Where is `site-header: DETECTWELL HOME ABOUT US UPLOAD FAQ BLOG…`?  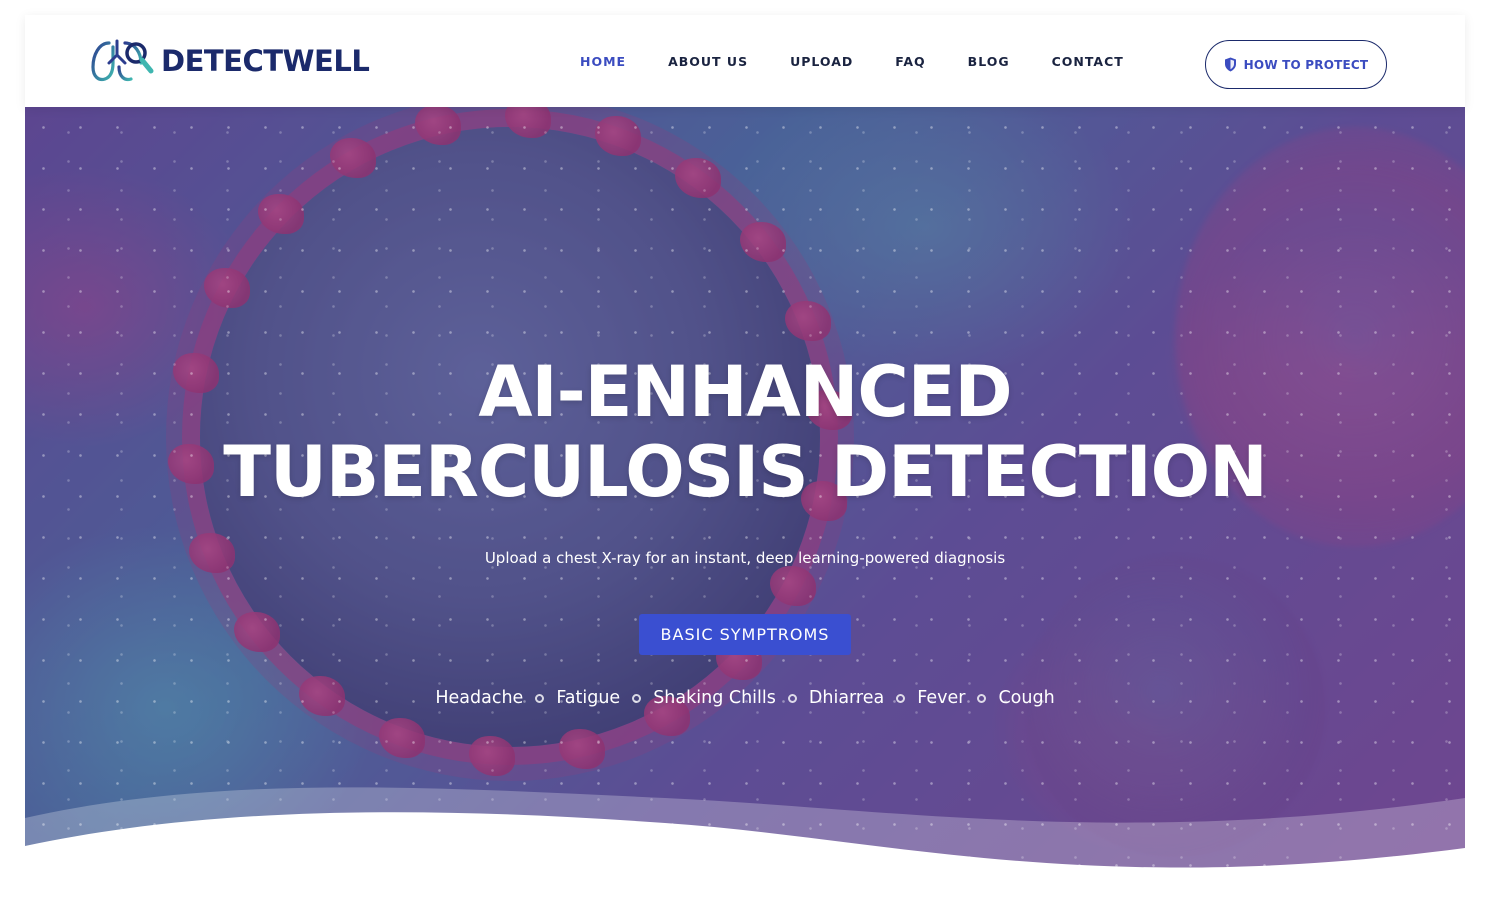
site-header: DETECTWELL HOME ABOUT US UPLOAD FAQ BLOG… is located at coordinates (745, 61).